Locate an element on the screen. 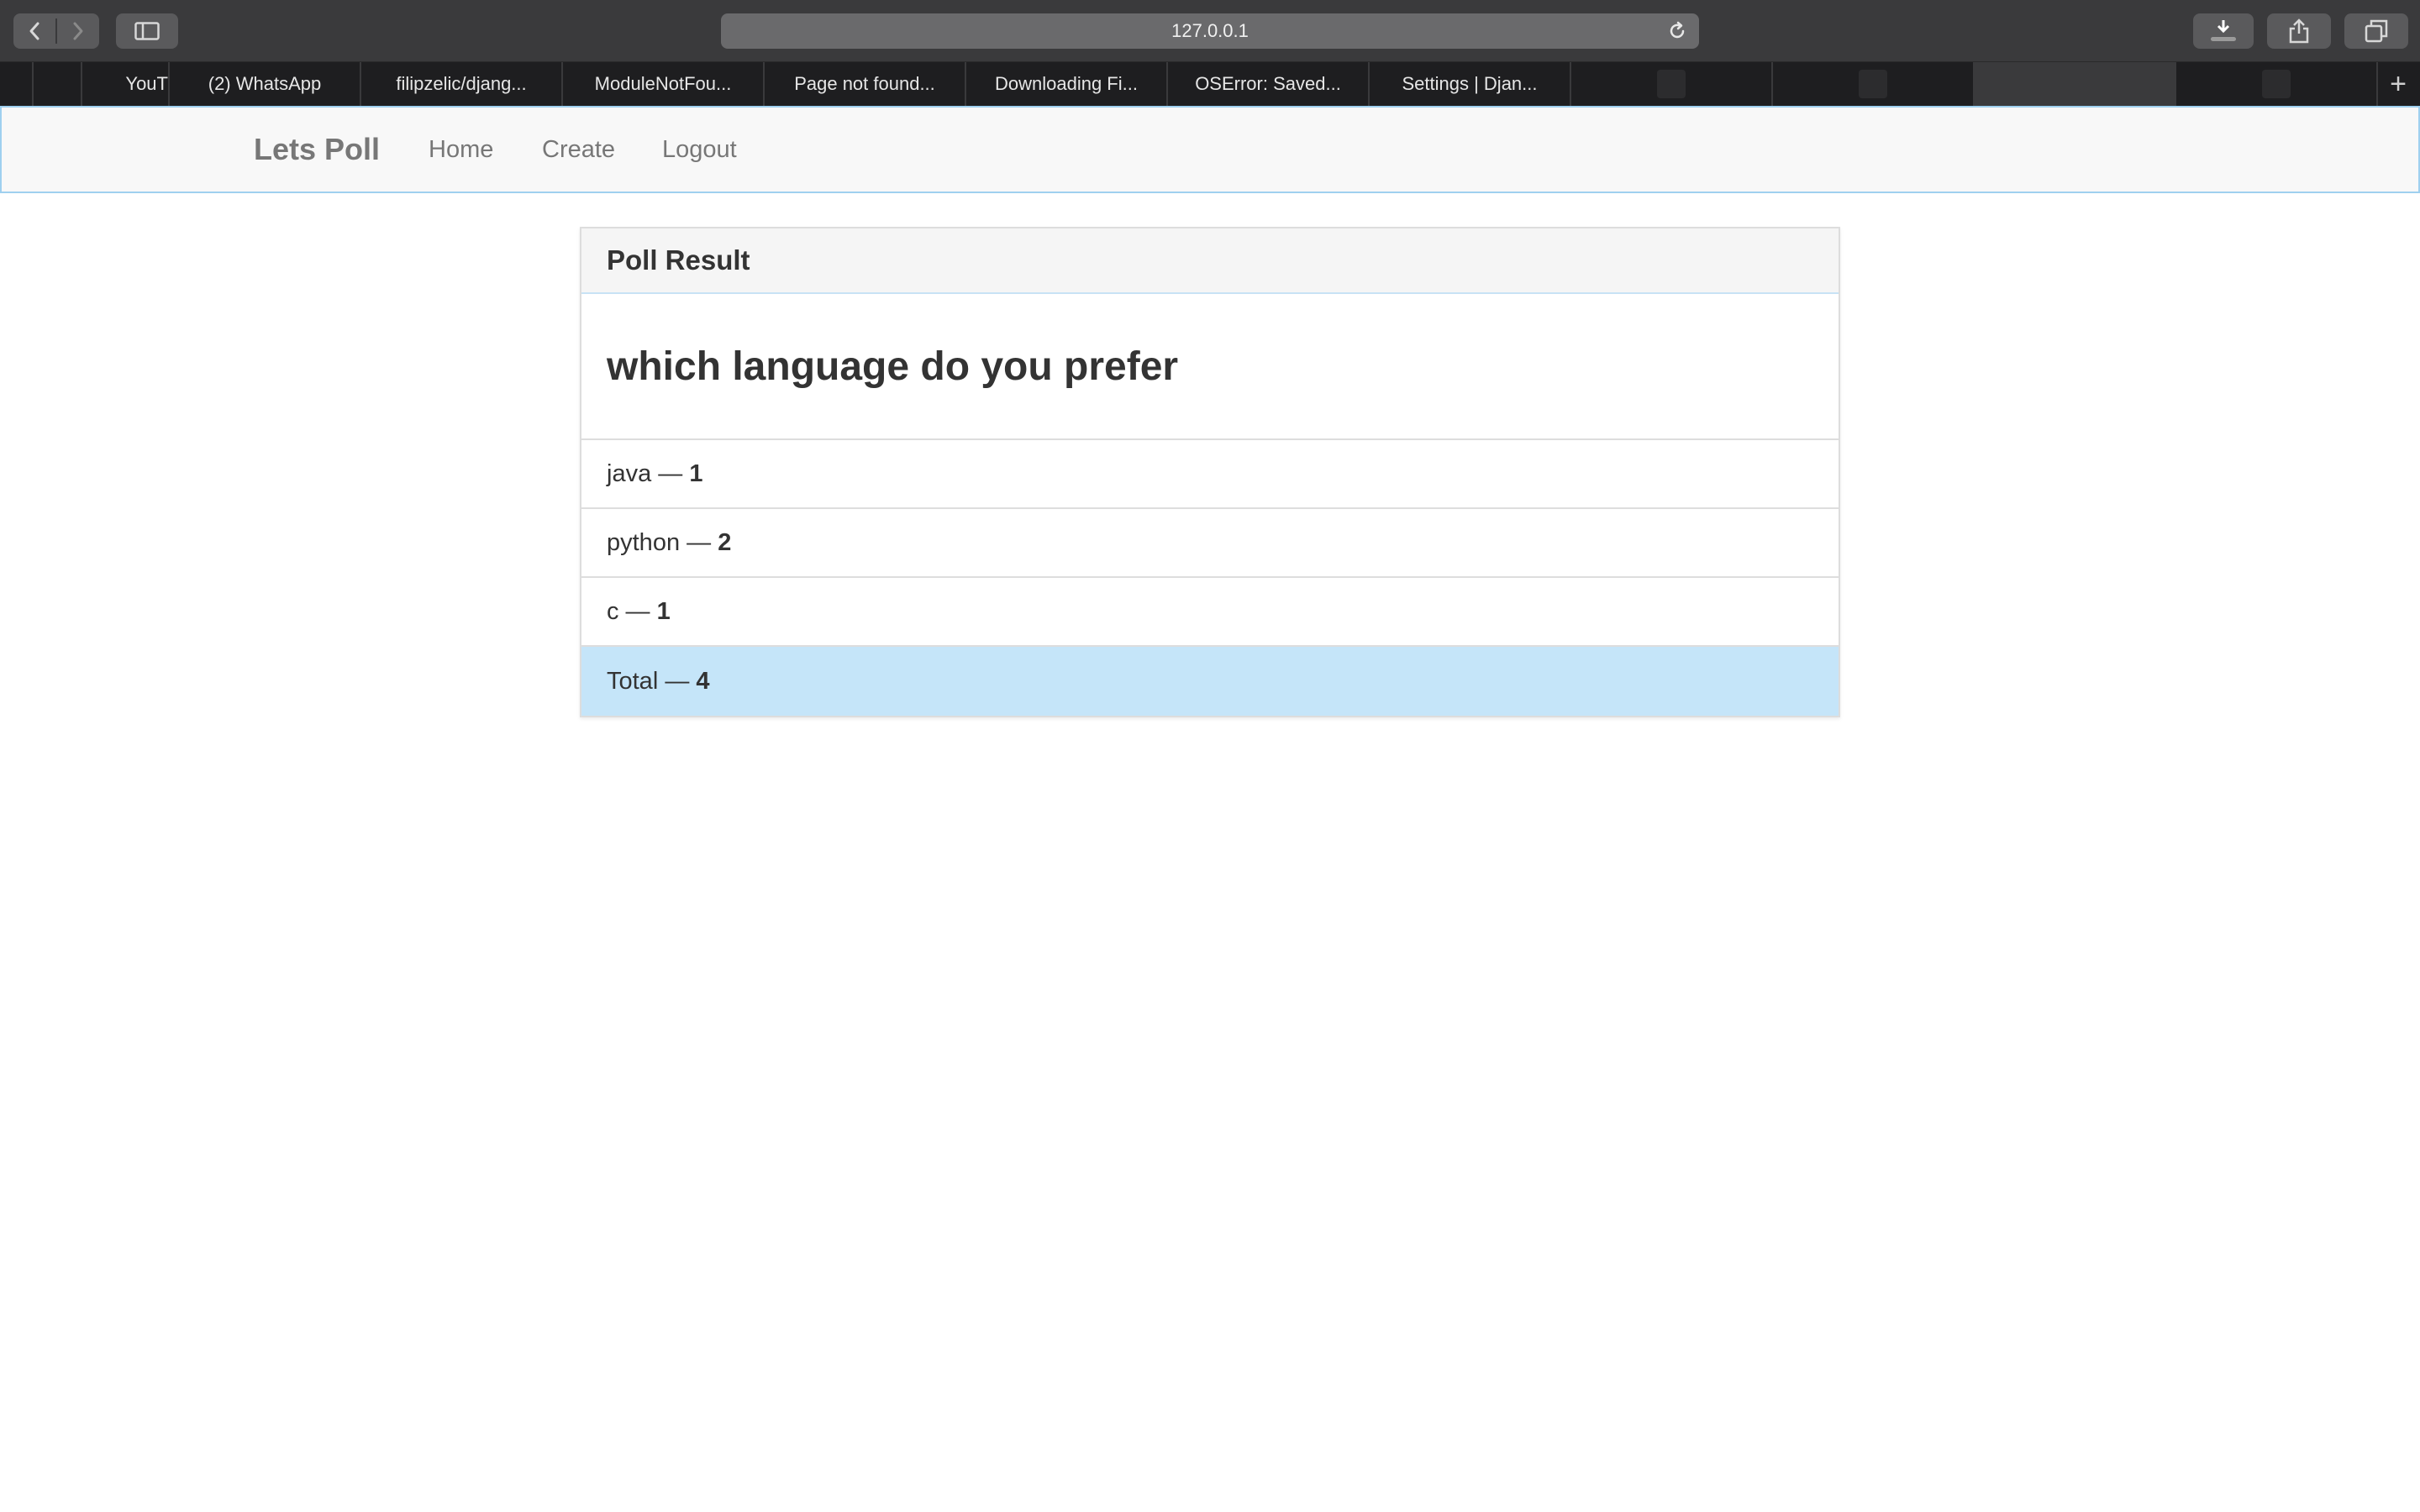  nav-link-create: Create is located at coordinates (578, 150).